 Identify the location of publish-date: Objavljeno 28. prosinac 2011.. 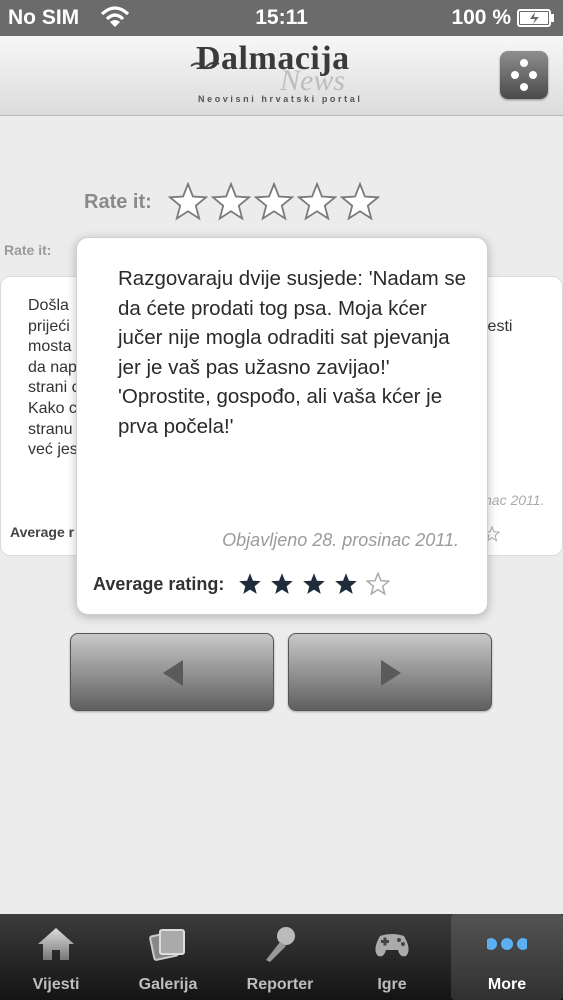
(340, 540).